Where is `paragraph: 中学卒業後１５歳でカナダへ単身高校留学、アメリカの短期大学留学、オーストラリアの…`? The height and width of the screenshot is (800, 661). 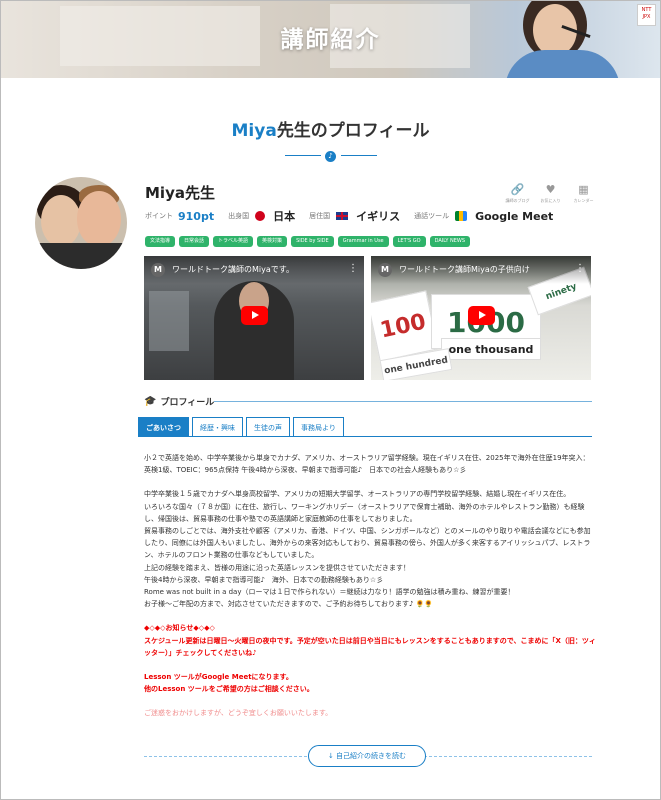
paragraph: 中学卒業後１５歳でカナダへ単身高校留学、アメリカの短期大学留学、オーストラリアの… is located at coordinates (357, 494).